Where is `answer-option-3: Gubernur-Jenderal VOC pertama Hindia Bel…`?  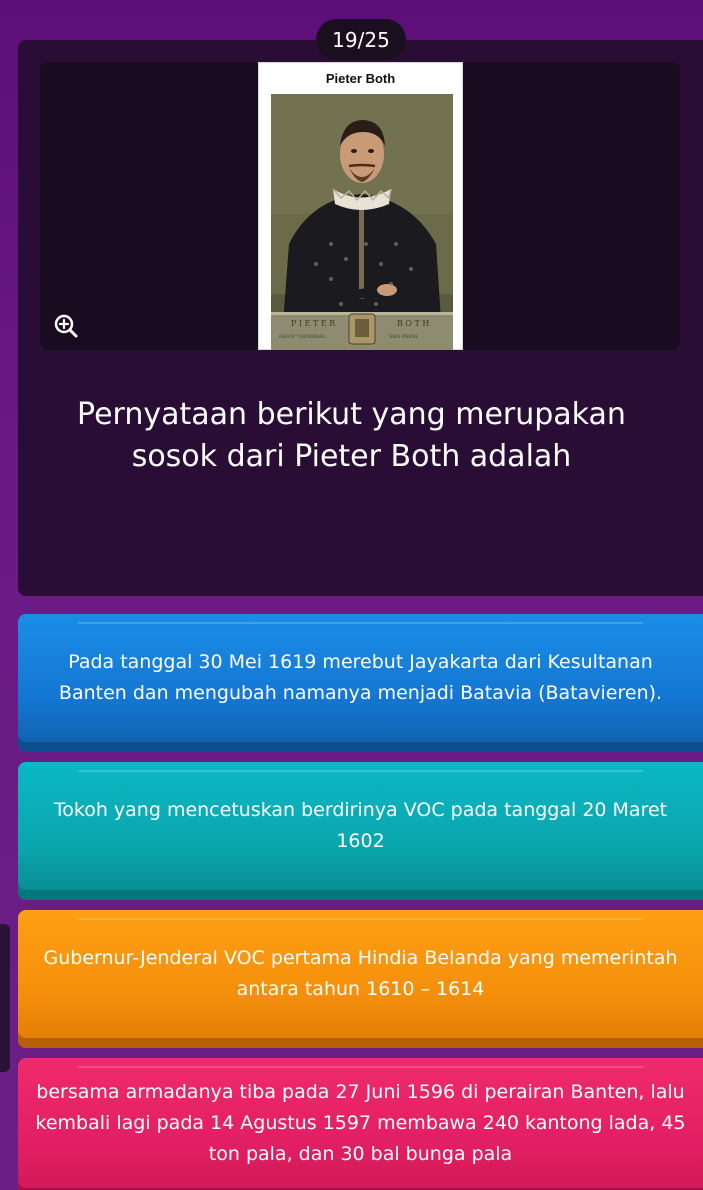
answer-option-3: Gubernur-Jenderal VOC pertama Hindia Bel… is located at coordinates (360, 979).